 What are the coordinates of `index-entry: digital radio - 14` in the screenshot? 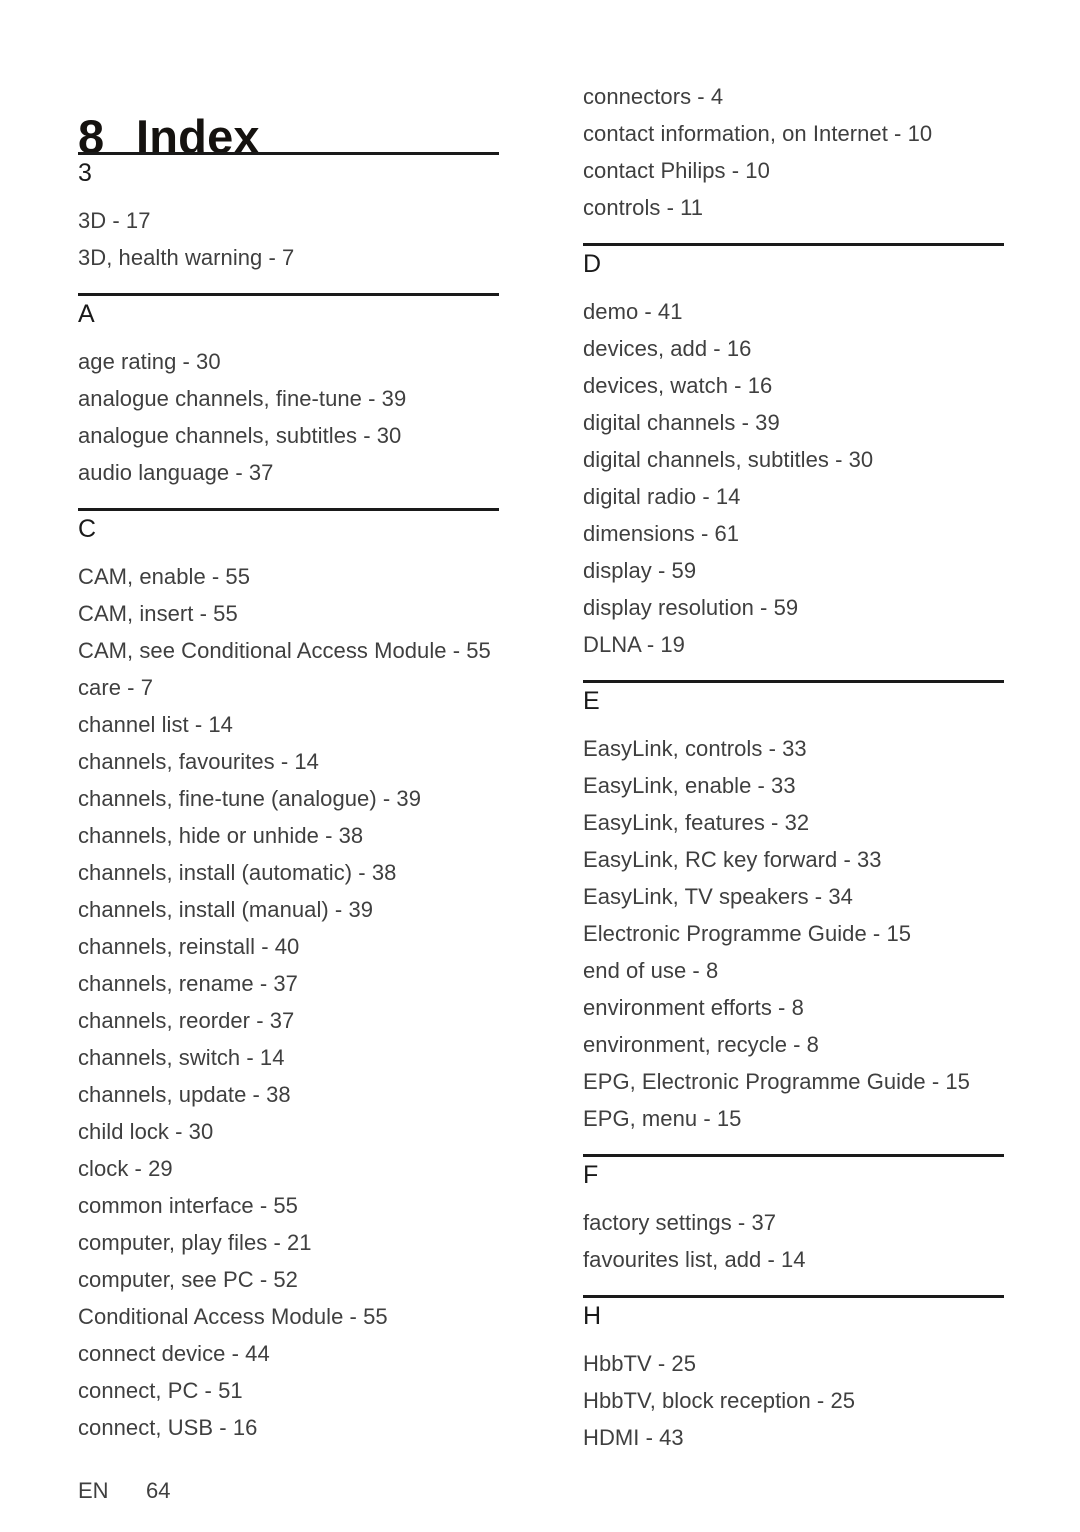 It's located at (793, 496).